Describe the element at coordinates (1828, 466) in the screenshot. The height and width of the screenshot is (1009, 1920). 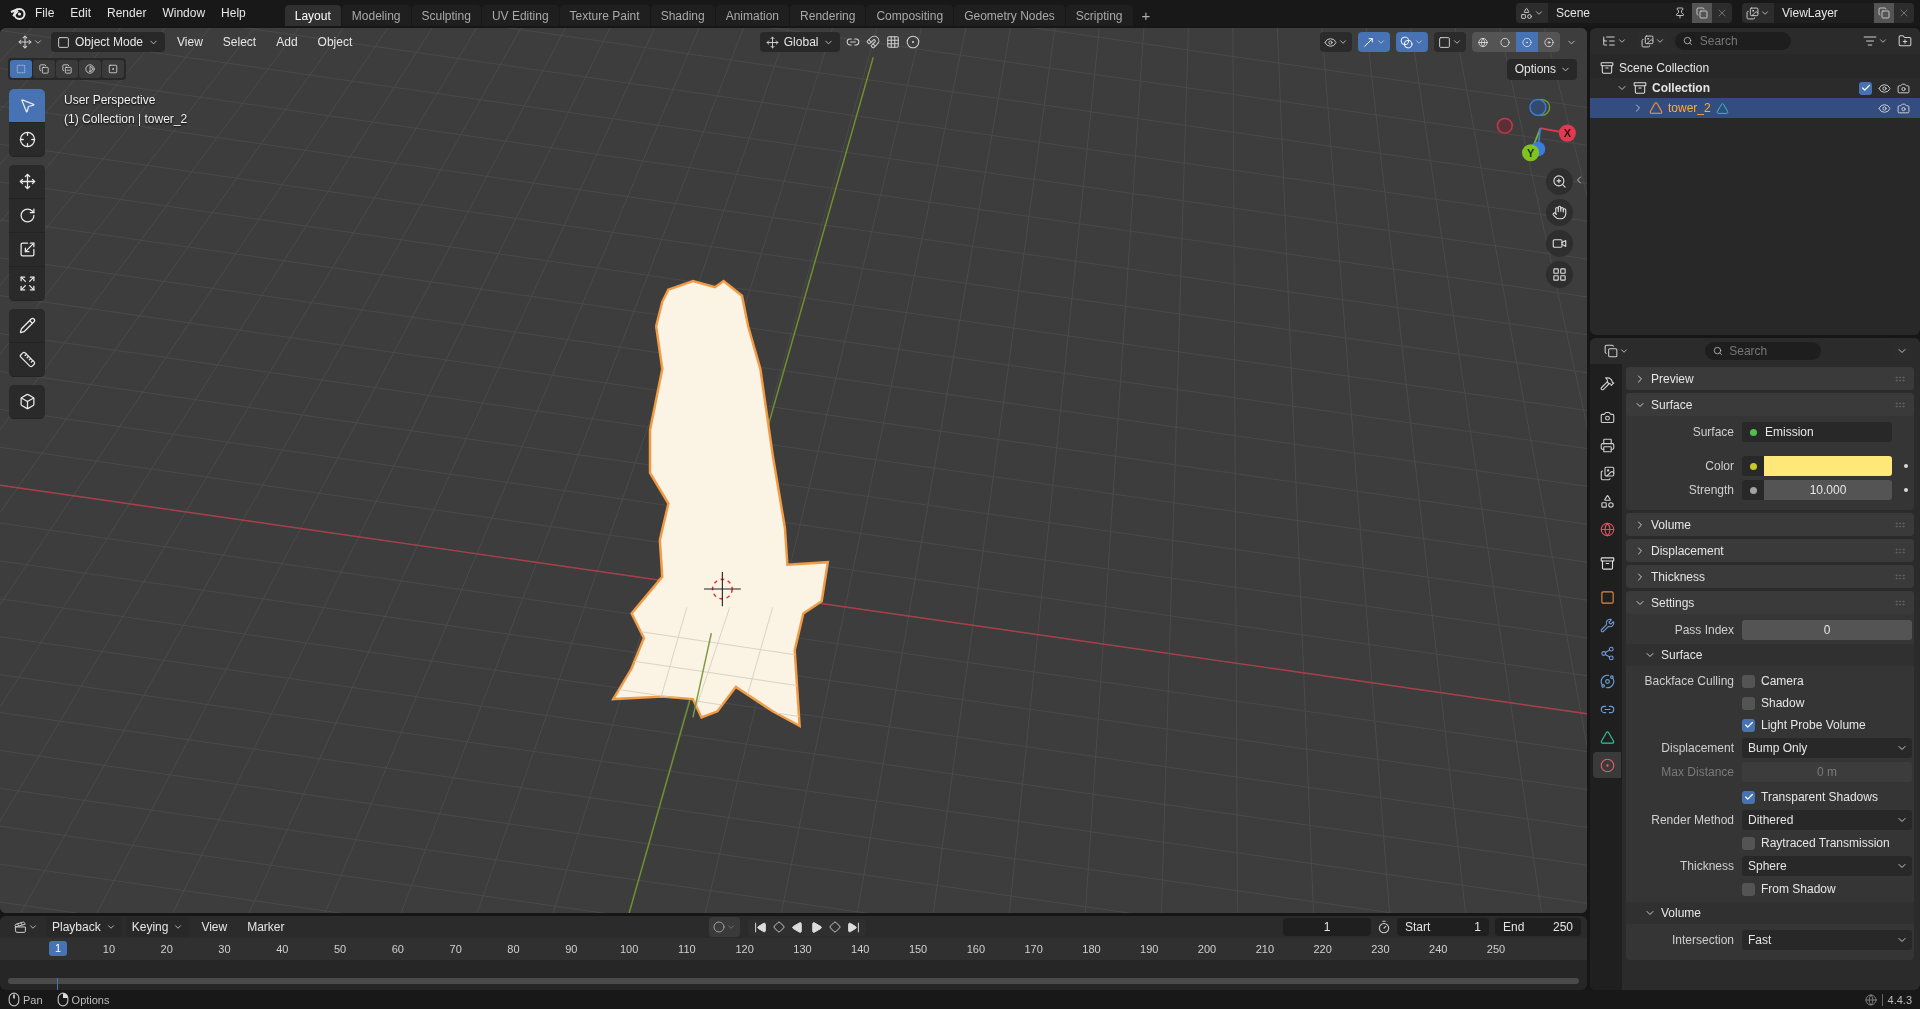
I see `color-swatch` at that location.